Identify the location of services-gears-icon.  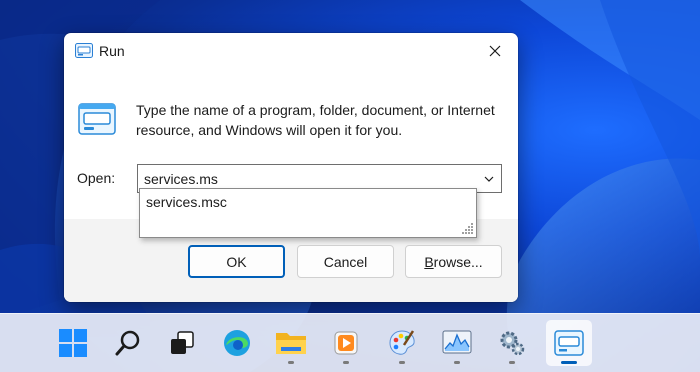
(512, 343).